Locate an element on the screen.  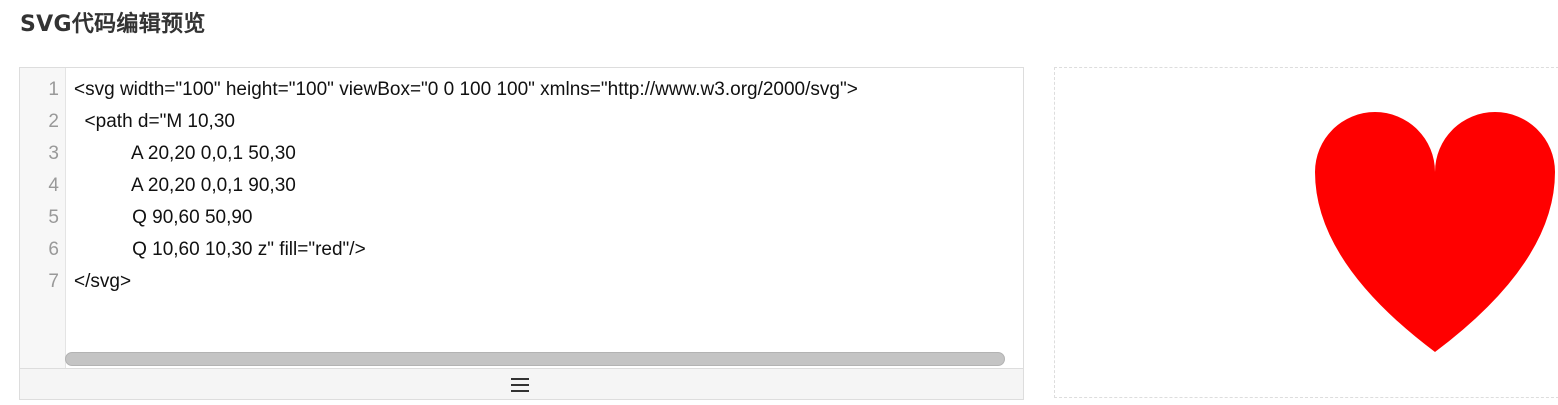
code-line-3: A 20,20 0,0,1 50,30 is located at coordinates (185, 154).